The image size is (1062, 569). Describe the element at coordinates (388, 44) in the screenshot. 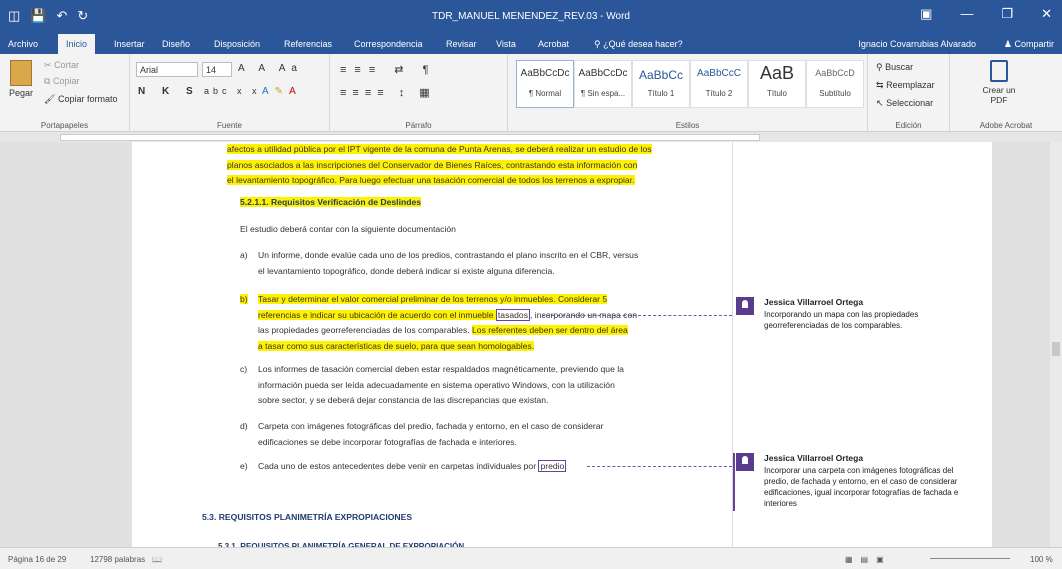

I see `tab-correspondencia: Correspondencia` at that location.